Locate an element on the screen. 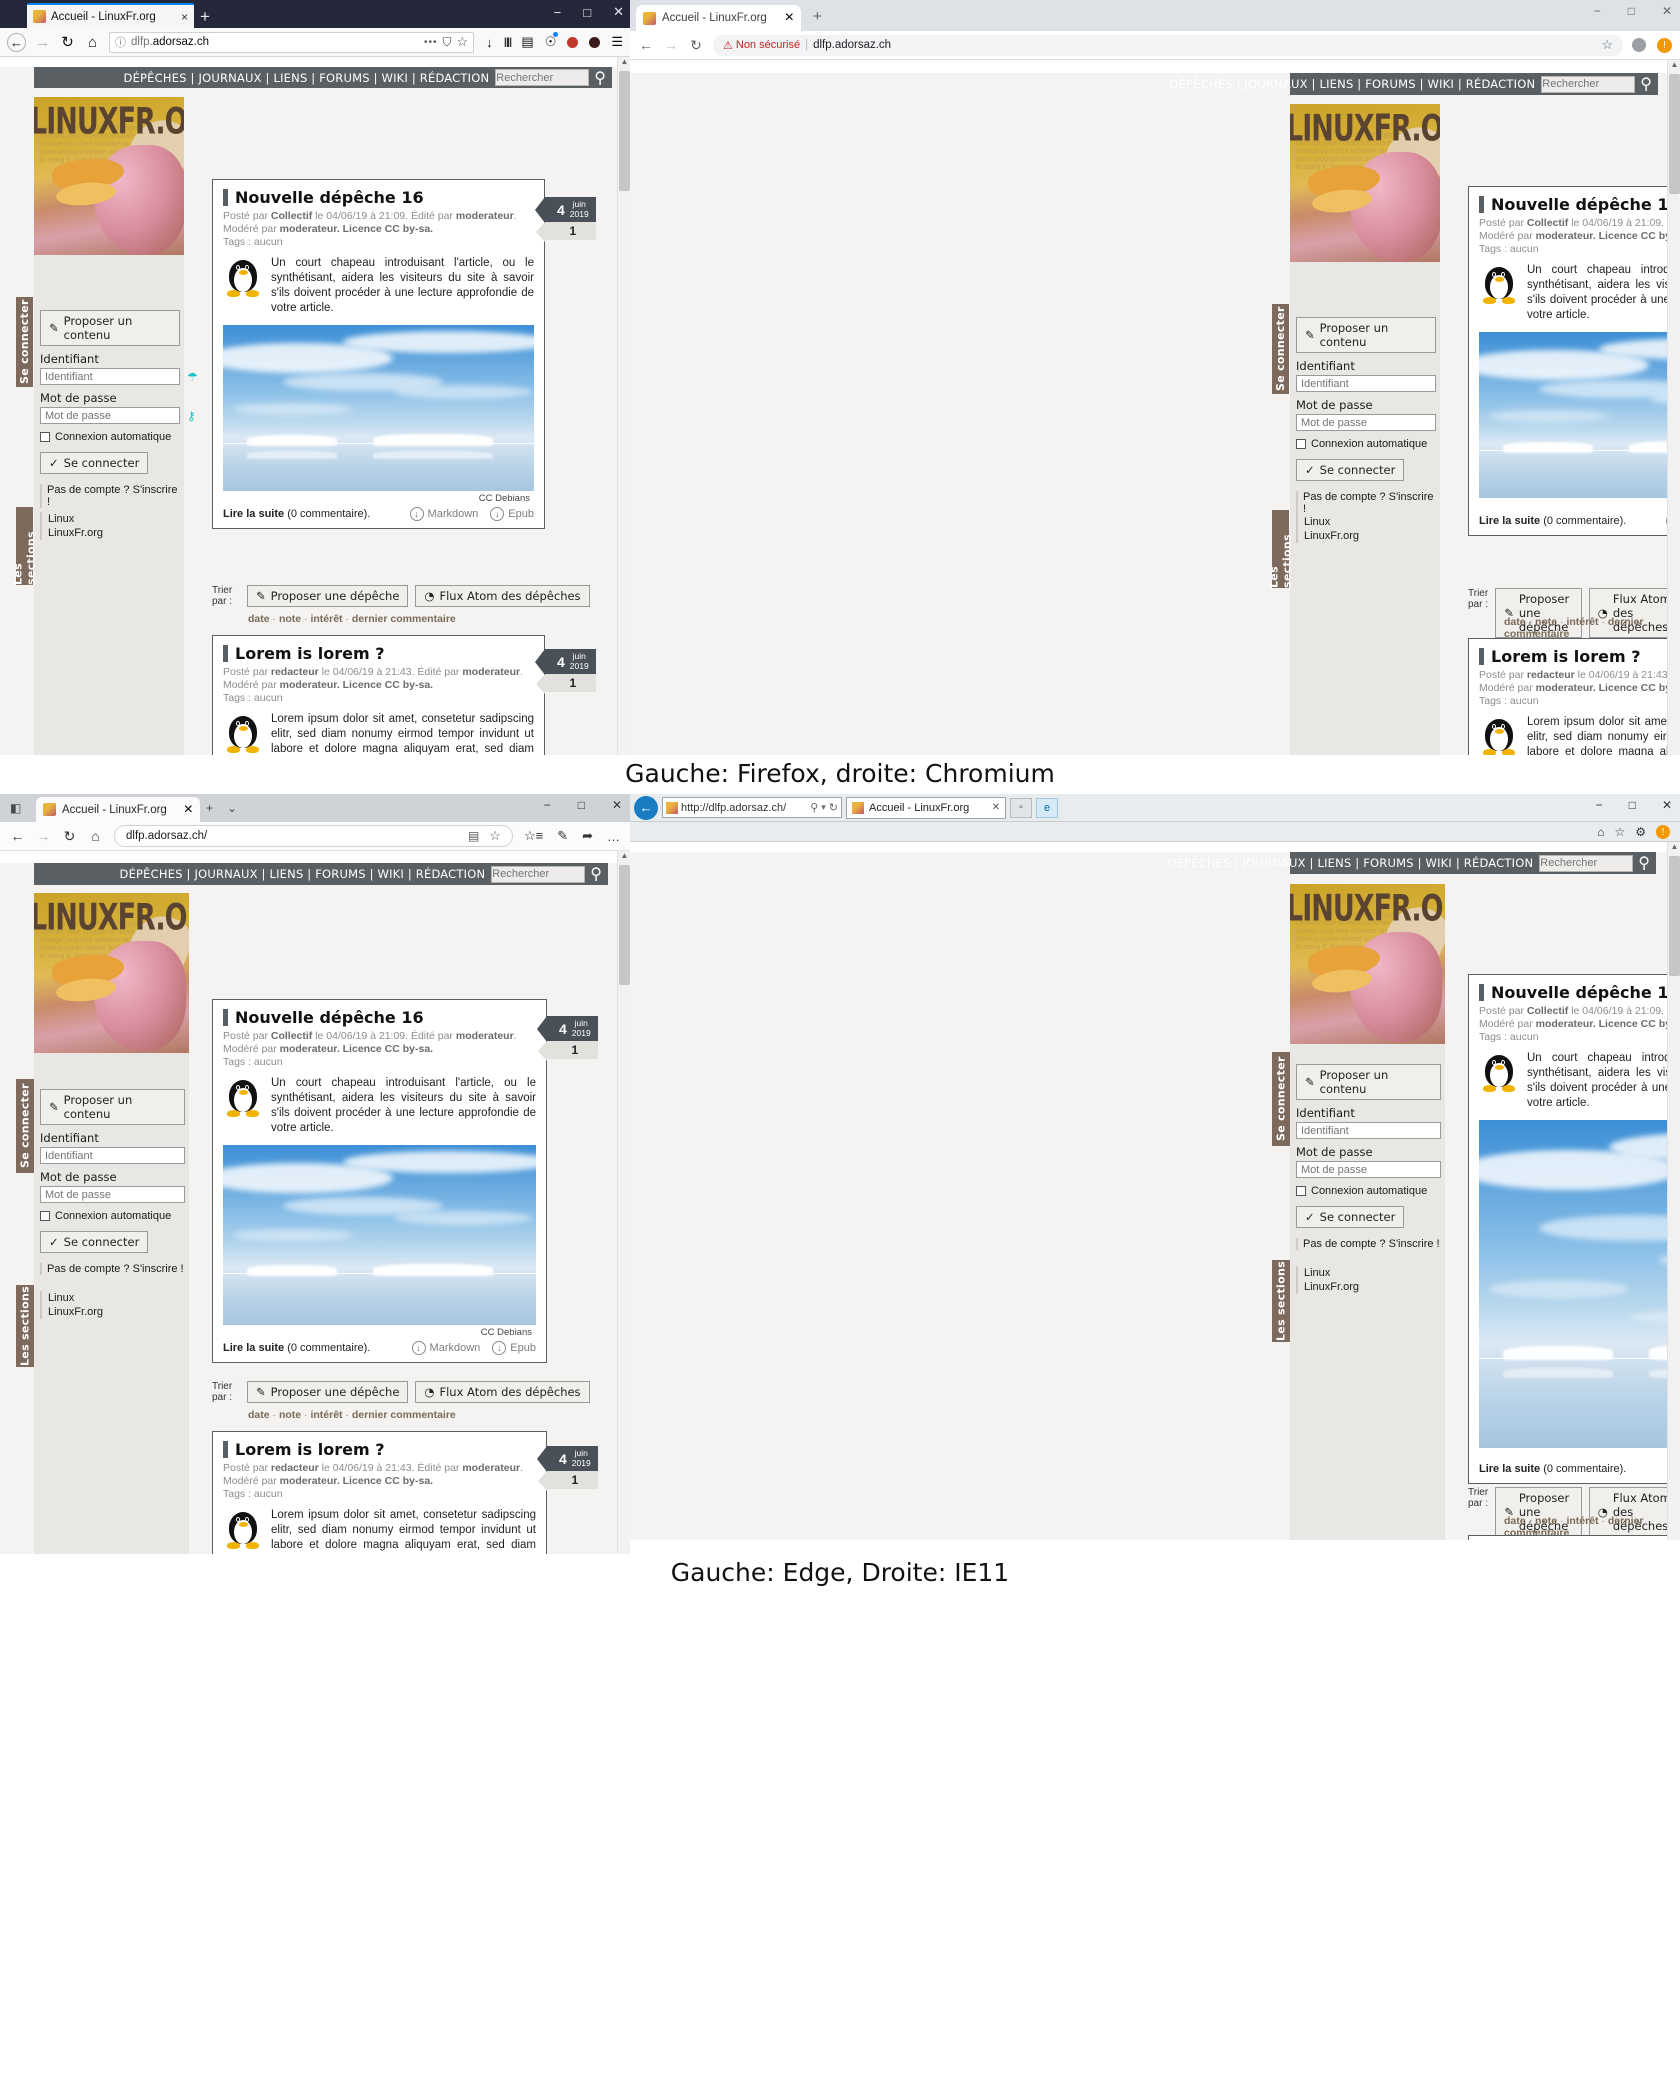  password-field is located at coordinates (113, 1194).